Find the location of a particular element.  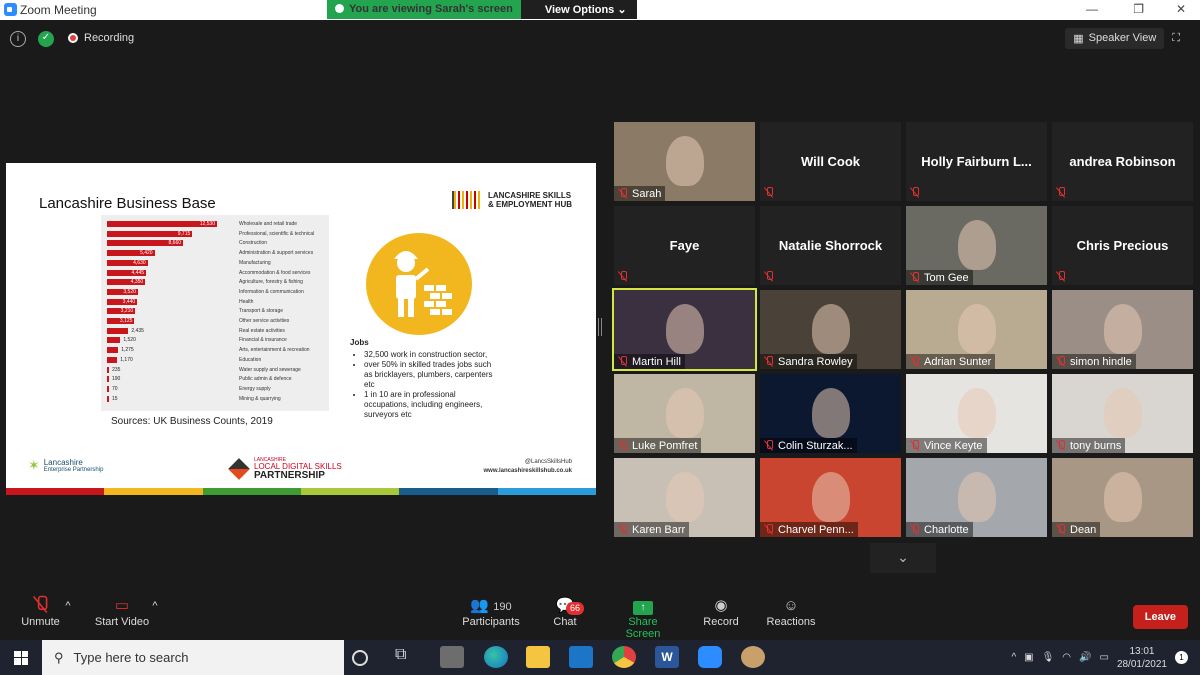

taskbar-search: ⚲ Type here to search is located at coordinates (193, 657).